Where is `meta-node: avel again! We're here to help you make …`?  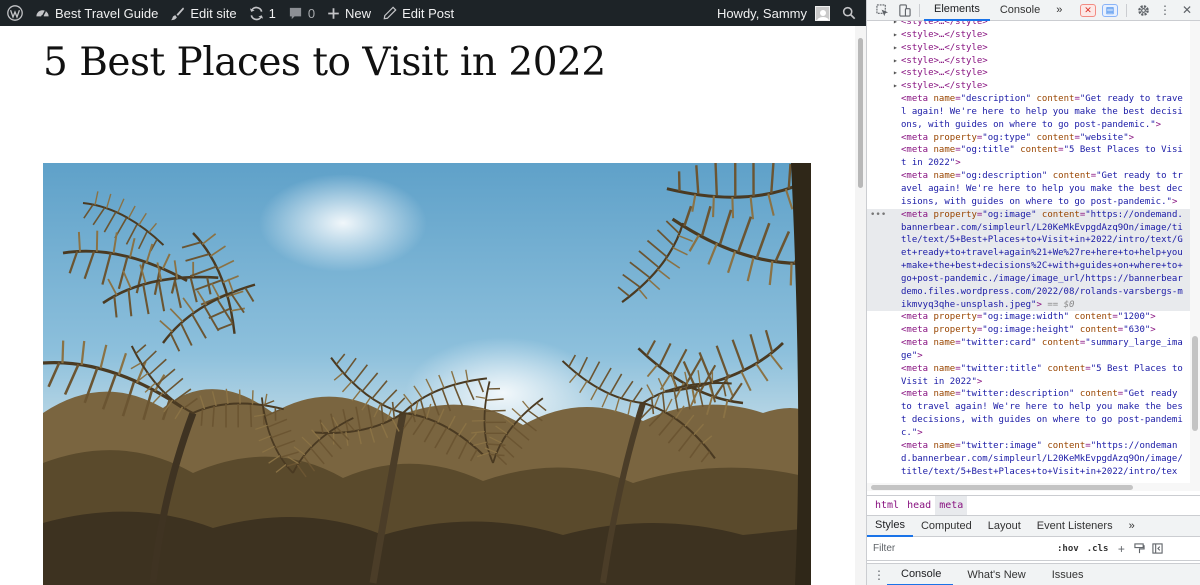 meta-node: avel again! We're here to help you make … is located at coordinates (1033, 189).